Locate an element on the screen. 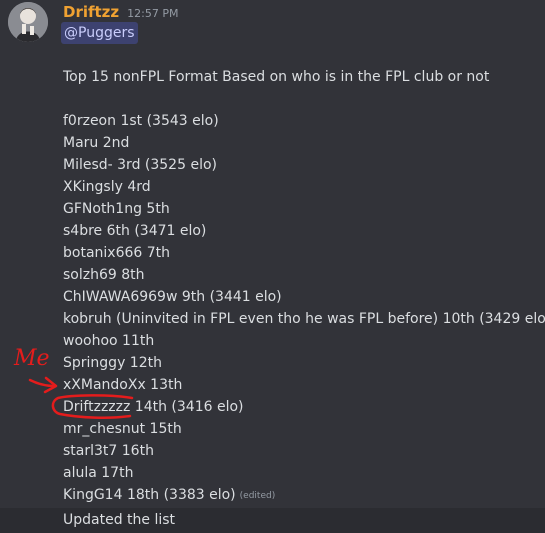 This screenshot has width=545, height=533. list-item: solzh69 8th is located at coordinates (104, 275).